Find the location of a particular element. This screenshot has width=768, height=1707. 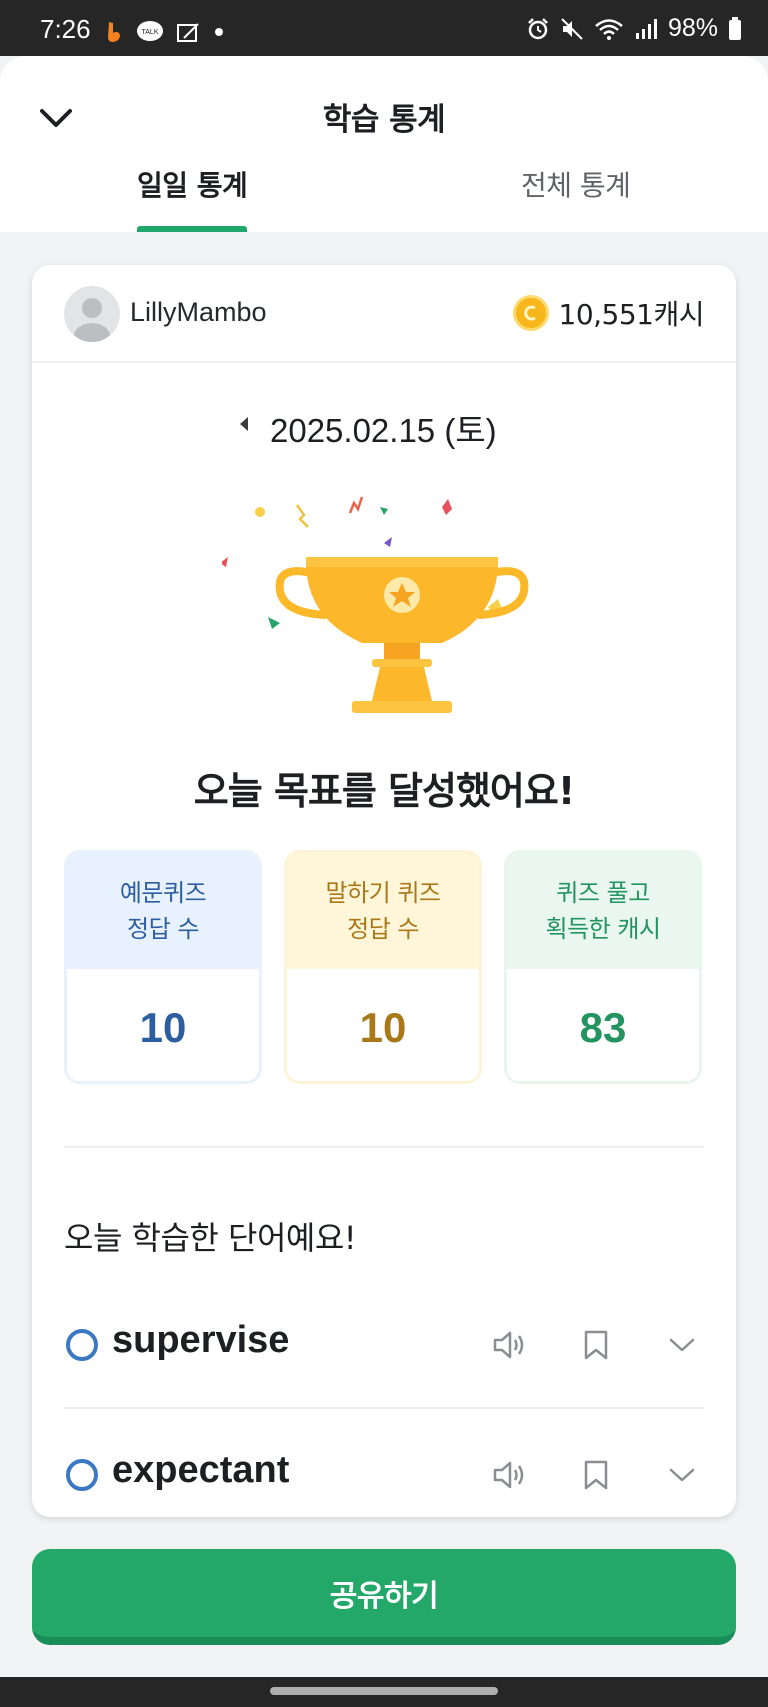

mute-icon is located at coordinates (572, 28).